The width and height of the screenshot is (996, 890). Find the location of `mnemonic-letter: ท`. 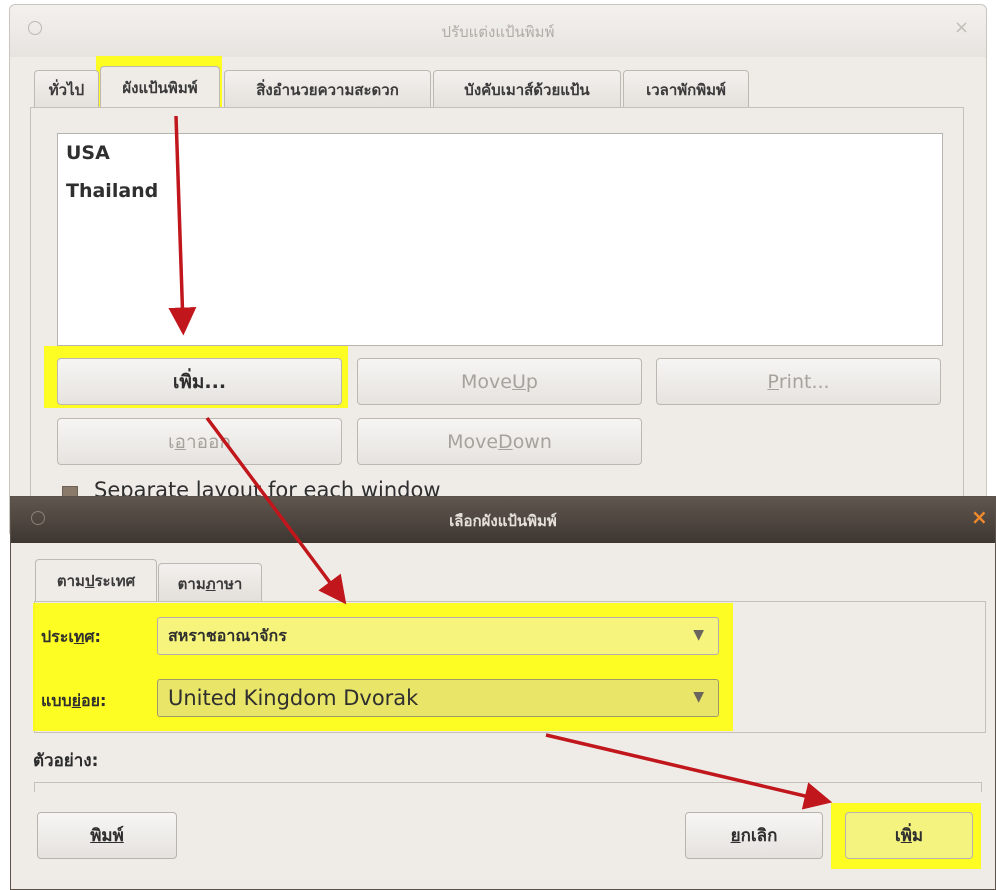

mnemonic-letter: ท is located at coordinates (79, 636).